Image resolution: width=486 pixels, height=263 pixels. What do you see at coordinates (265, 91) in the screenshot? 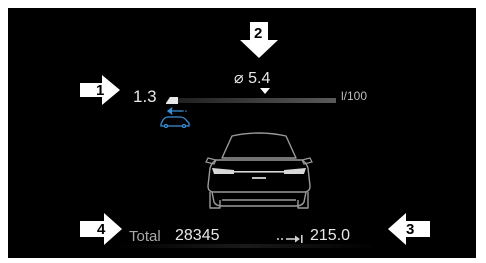
I see `average-marker-icon` at bounding box center [265, 91].